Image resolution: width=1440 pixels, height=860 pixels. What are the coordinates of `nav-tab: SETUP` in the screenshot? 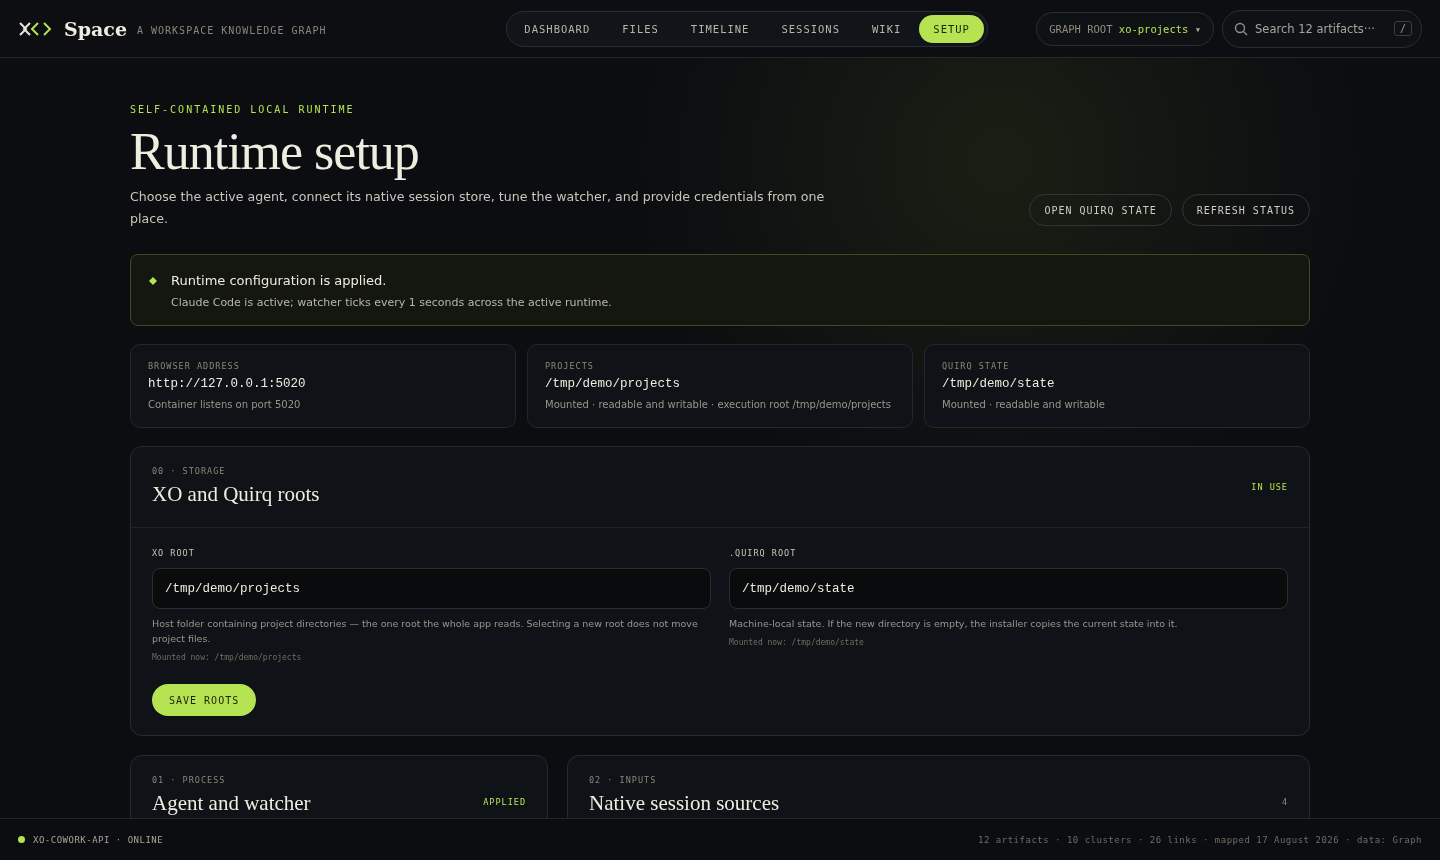 It's located at (951, 28).